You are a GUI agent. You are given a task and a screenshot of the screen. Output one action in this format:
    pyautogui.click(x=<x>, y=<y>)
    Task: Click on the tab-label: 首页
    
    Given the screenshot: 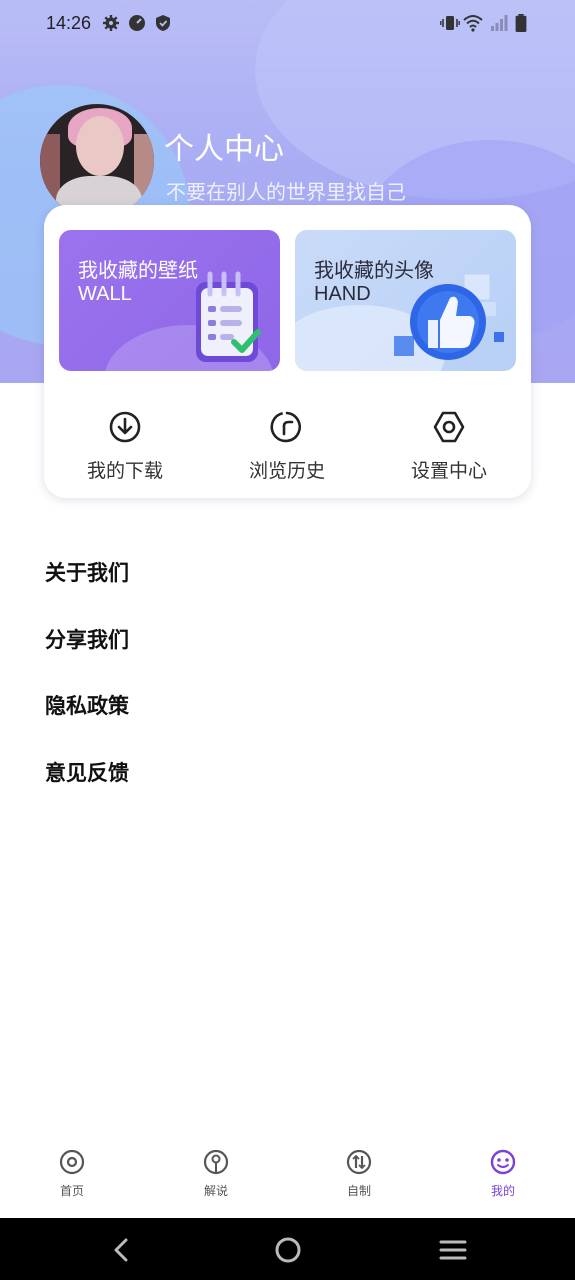 What is the action you would take?
    pyautogui.click(x=71, y=1191)
    